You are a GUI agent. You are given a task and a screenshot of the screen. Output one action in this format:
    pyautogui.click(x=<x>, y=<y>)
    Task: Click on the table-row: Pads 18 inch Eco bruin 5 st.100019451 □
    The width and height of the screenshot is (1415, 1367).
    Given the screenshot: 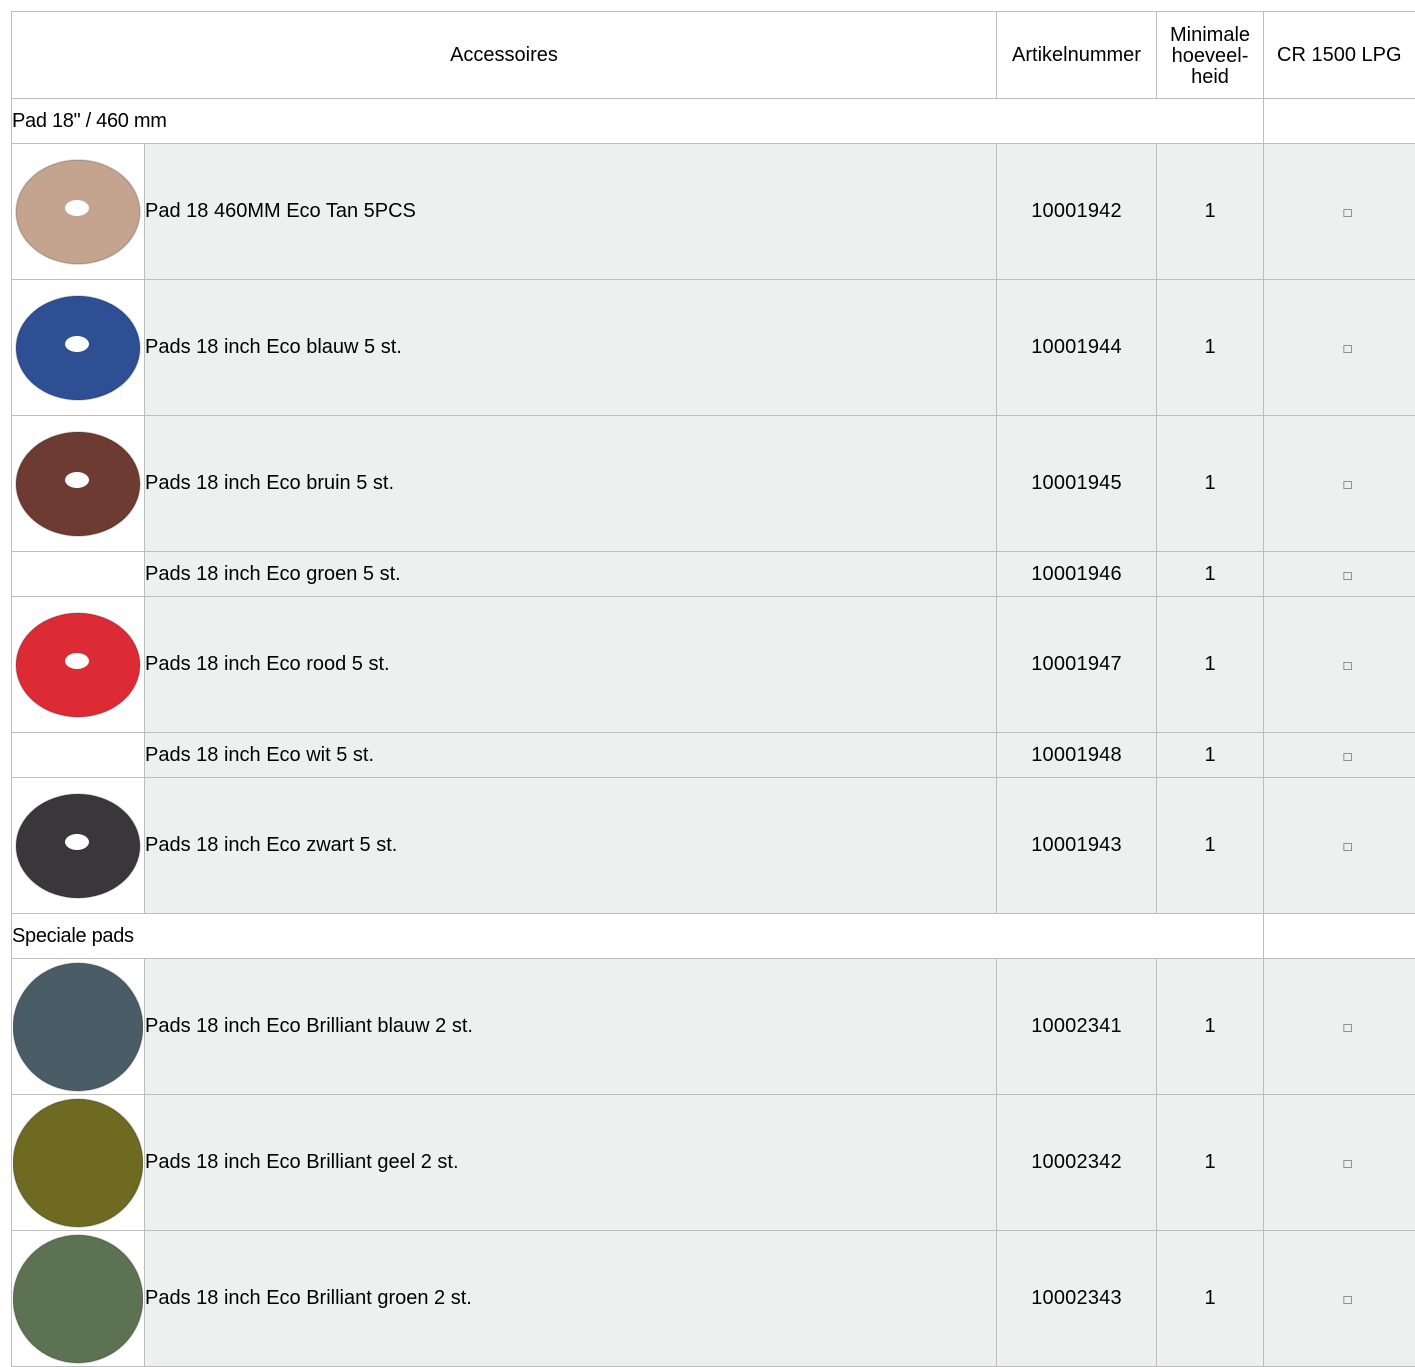 What is the action you would take?
    pyautogui.click(x=713, y=484)
    